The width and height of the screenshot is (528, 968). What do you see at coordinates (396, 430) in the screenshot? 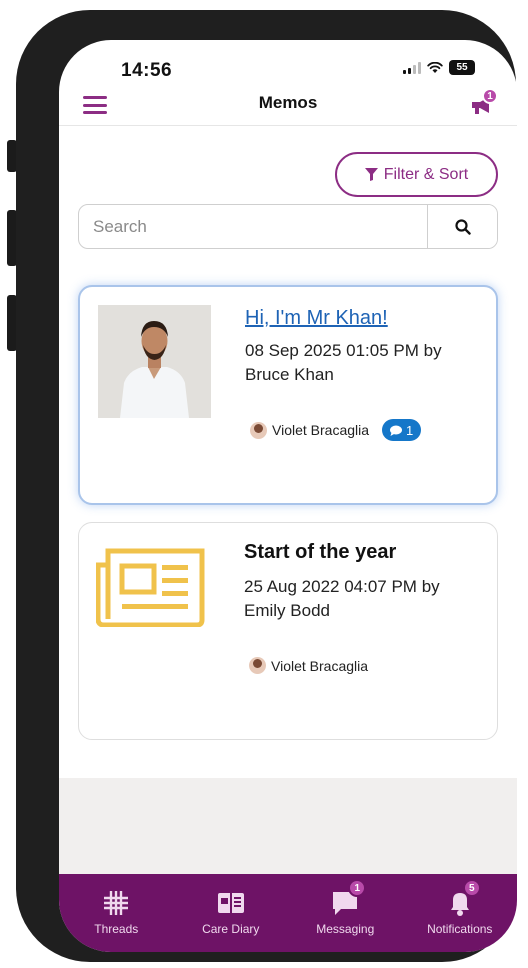
I see `comment-icon` at bounding box center [396, 430].